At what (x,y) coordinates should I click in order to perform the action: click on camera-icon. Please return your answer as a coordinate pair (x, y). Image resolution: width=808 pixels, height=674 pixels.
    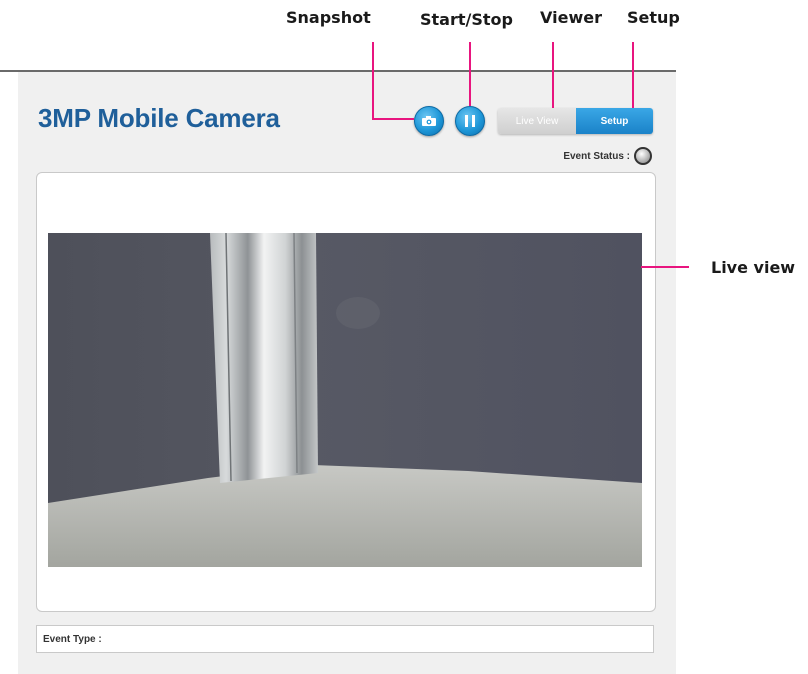
    Looking at the image, I should click on (429, 121).